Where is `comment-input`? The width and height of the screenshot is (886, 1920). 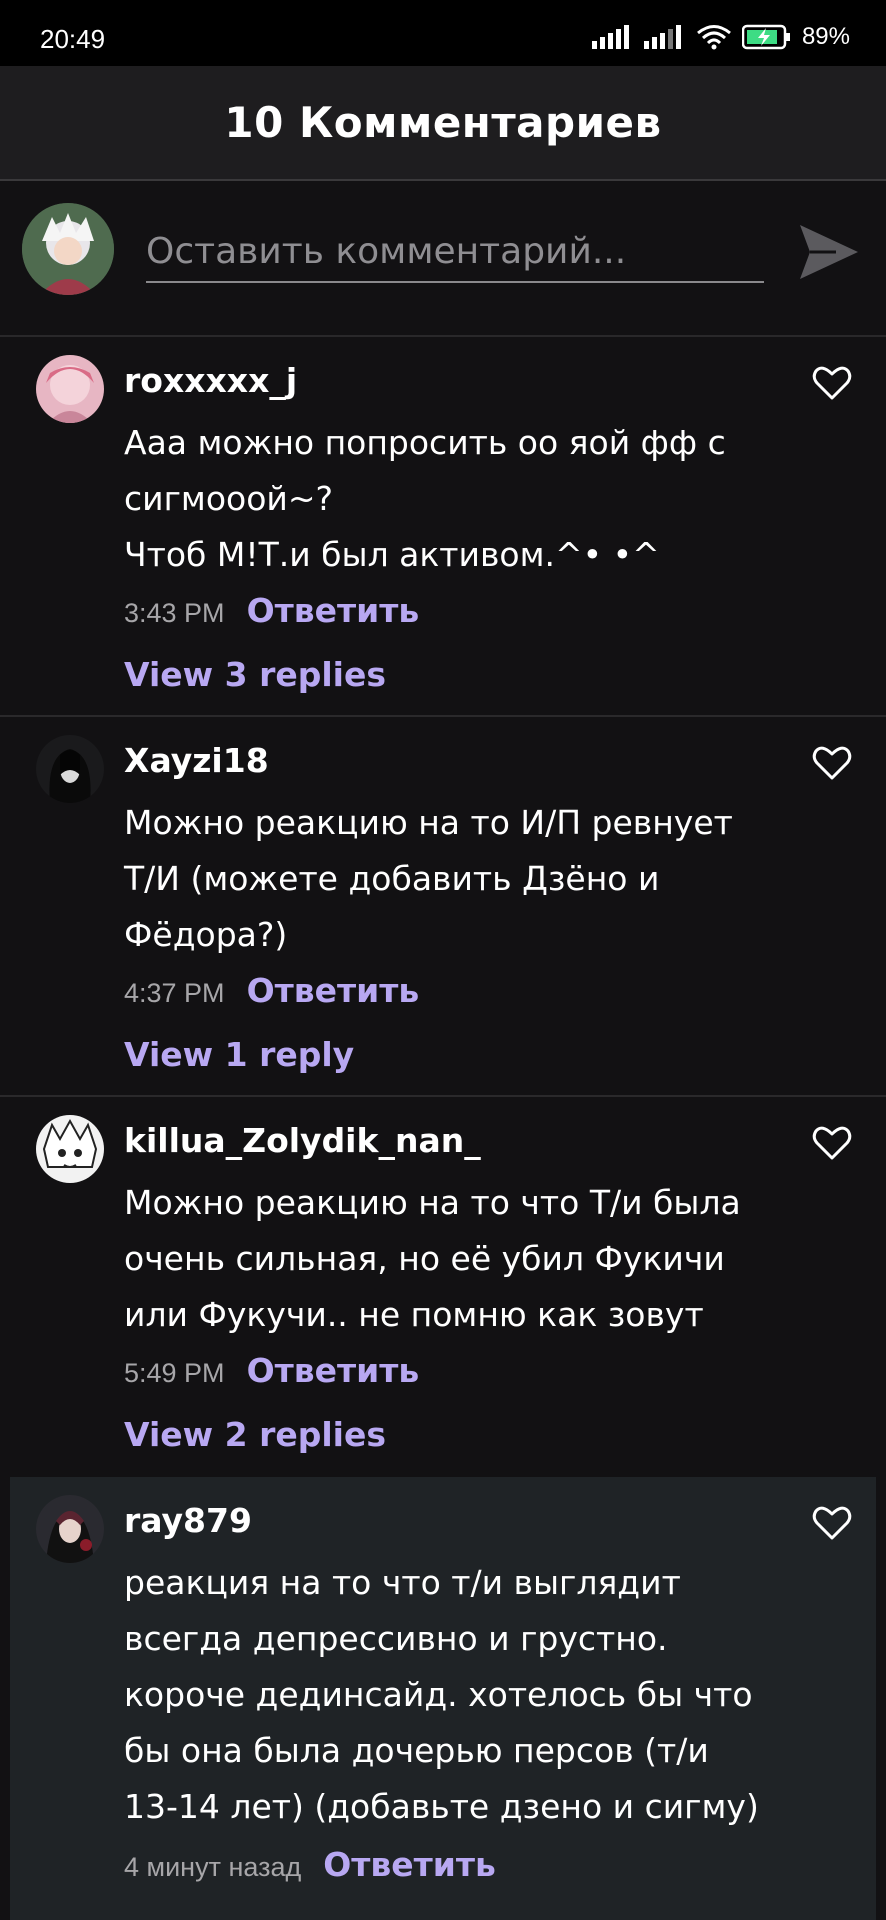 comment-input is located at coordinates (455, 252).